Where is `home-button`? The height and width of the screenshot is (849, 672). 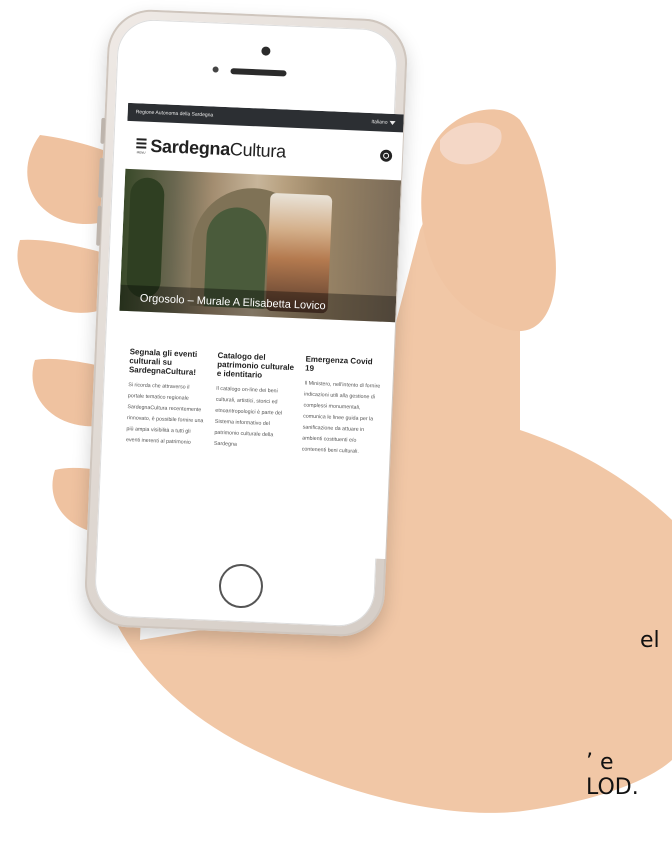 home-button is located at coordinates (241, 586).